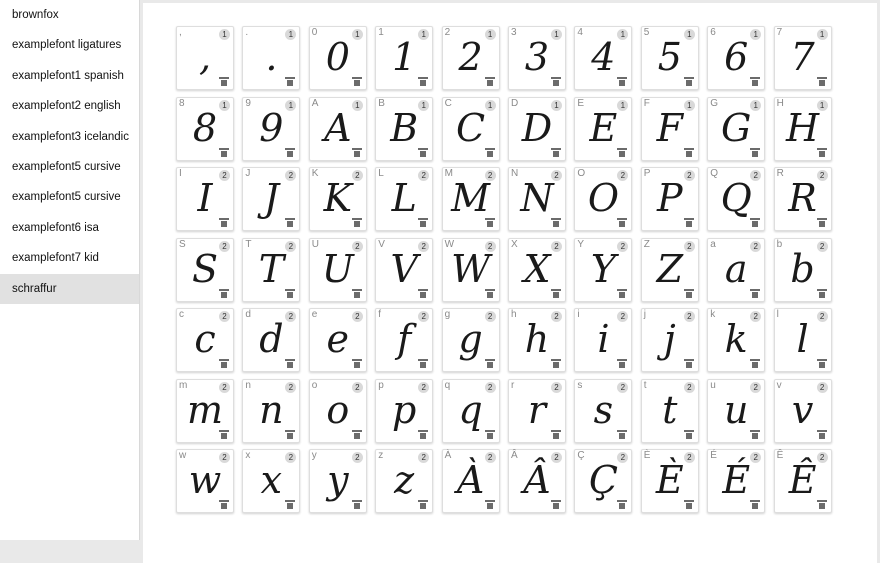 This screenshot has width=880, height=563. I want to click on glyph-tile: k2k, so click(736, 340).